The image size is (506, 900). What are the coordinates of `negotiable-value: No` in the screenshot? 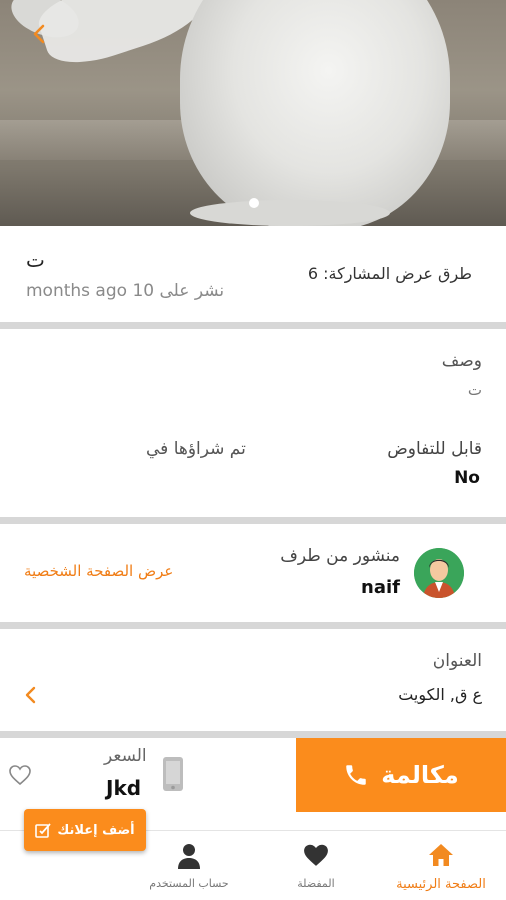 It's located at (467, 478).